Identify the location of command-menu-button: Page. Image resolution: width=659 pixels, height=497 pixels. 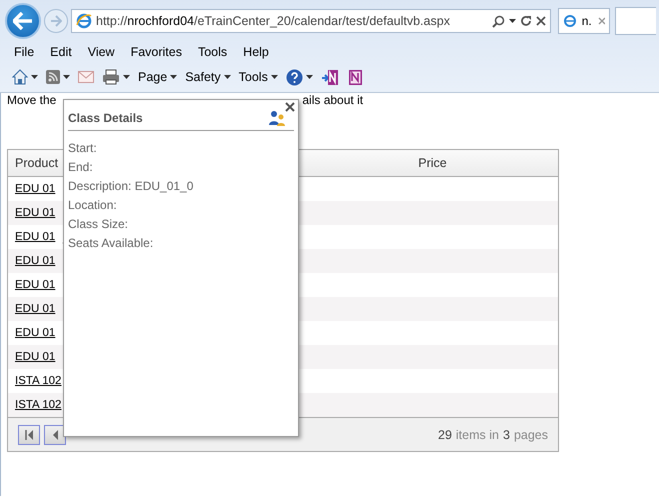
(158, 77).